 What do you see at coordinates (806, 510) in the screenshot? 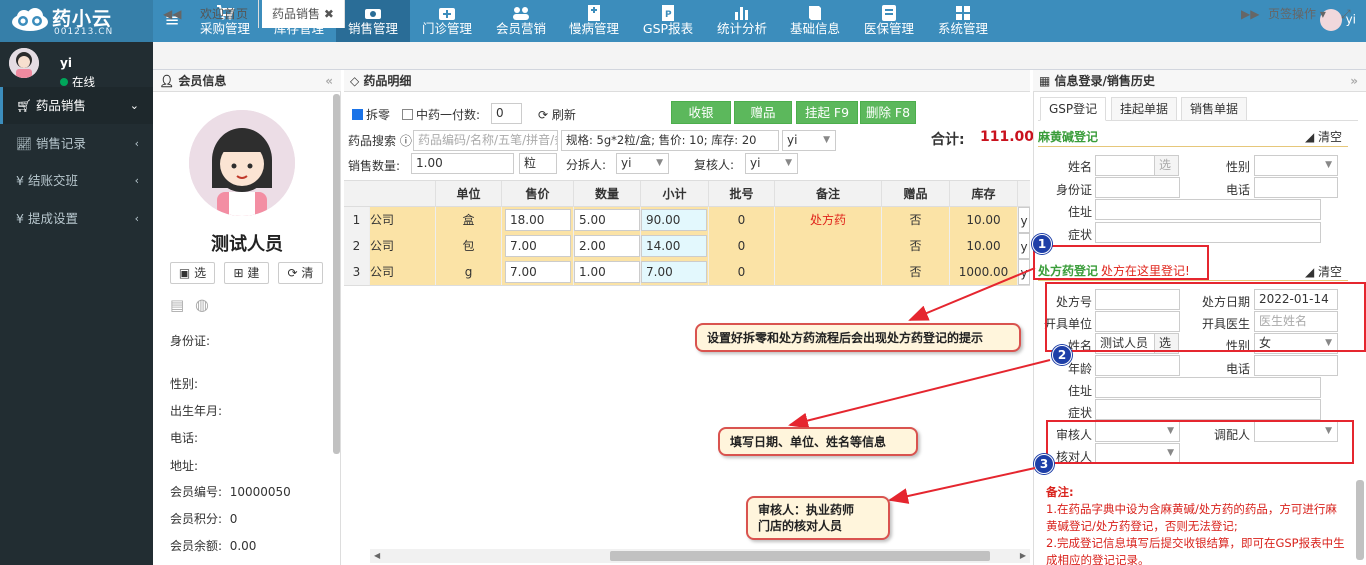
I see `callout-3-line-1: 审核人：执业药师` at bounding box center [806, 510].